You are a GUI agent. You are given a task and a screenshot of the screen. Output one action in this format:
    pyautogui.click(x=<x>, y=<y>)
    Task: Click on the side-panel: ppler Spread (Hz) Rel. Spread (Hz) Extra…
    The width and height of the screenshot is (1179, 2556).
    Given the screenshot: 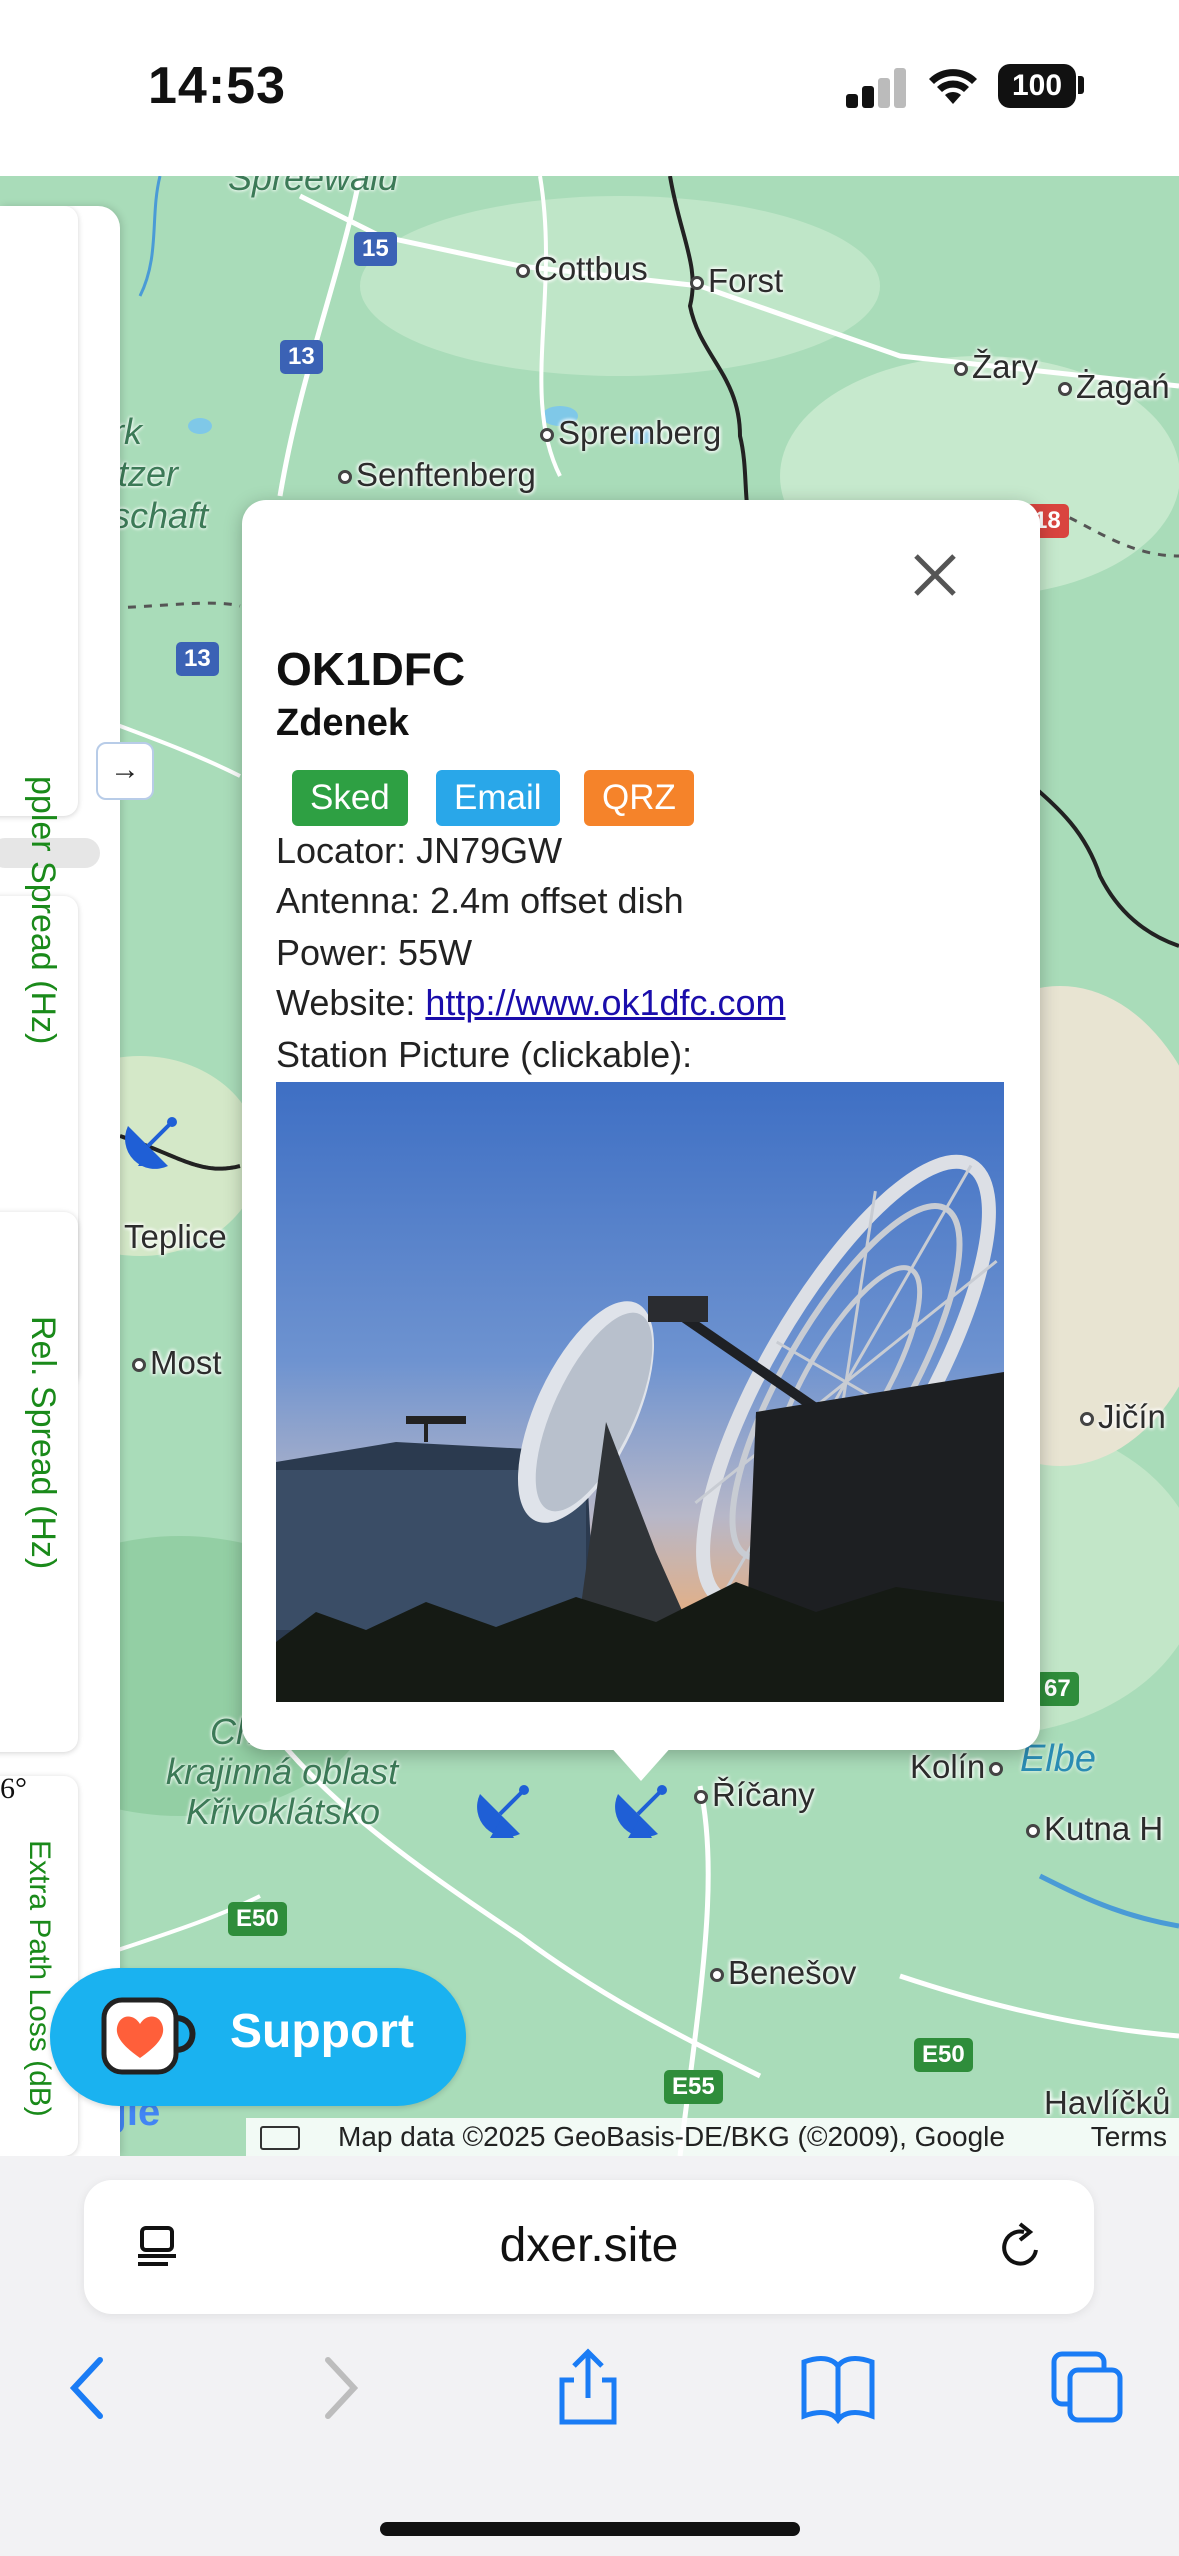 What is the action you would take?
    pyautogui.click(x=60, y=1181)
    